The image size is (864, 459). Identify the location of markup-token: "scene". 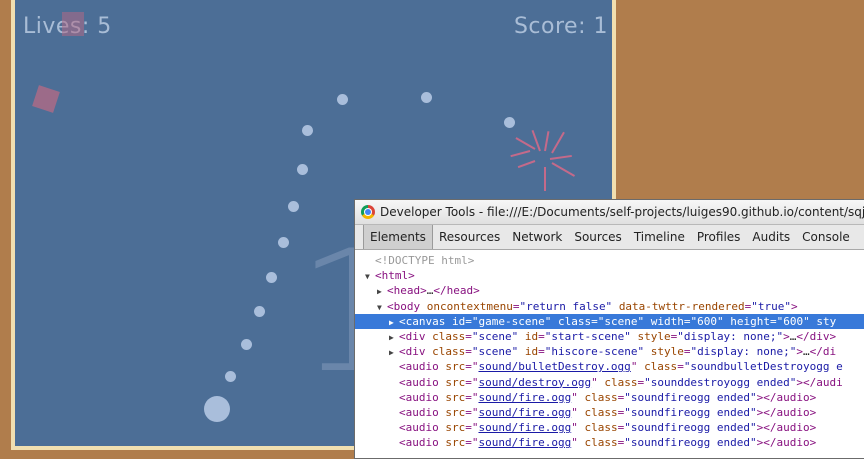
(495, 336).